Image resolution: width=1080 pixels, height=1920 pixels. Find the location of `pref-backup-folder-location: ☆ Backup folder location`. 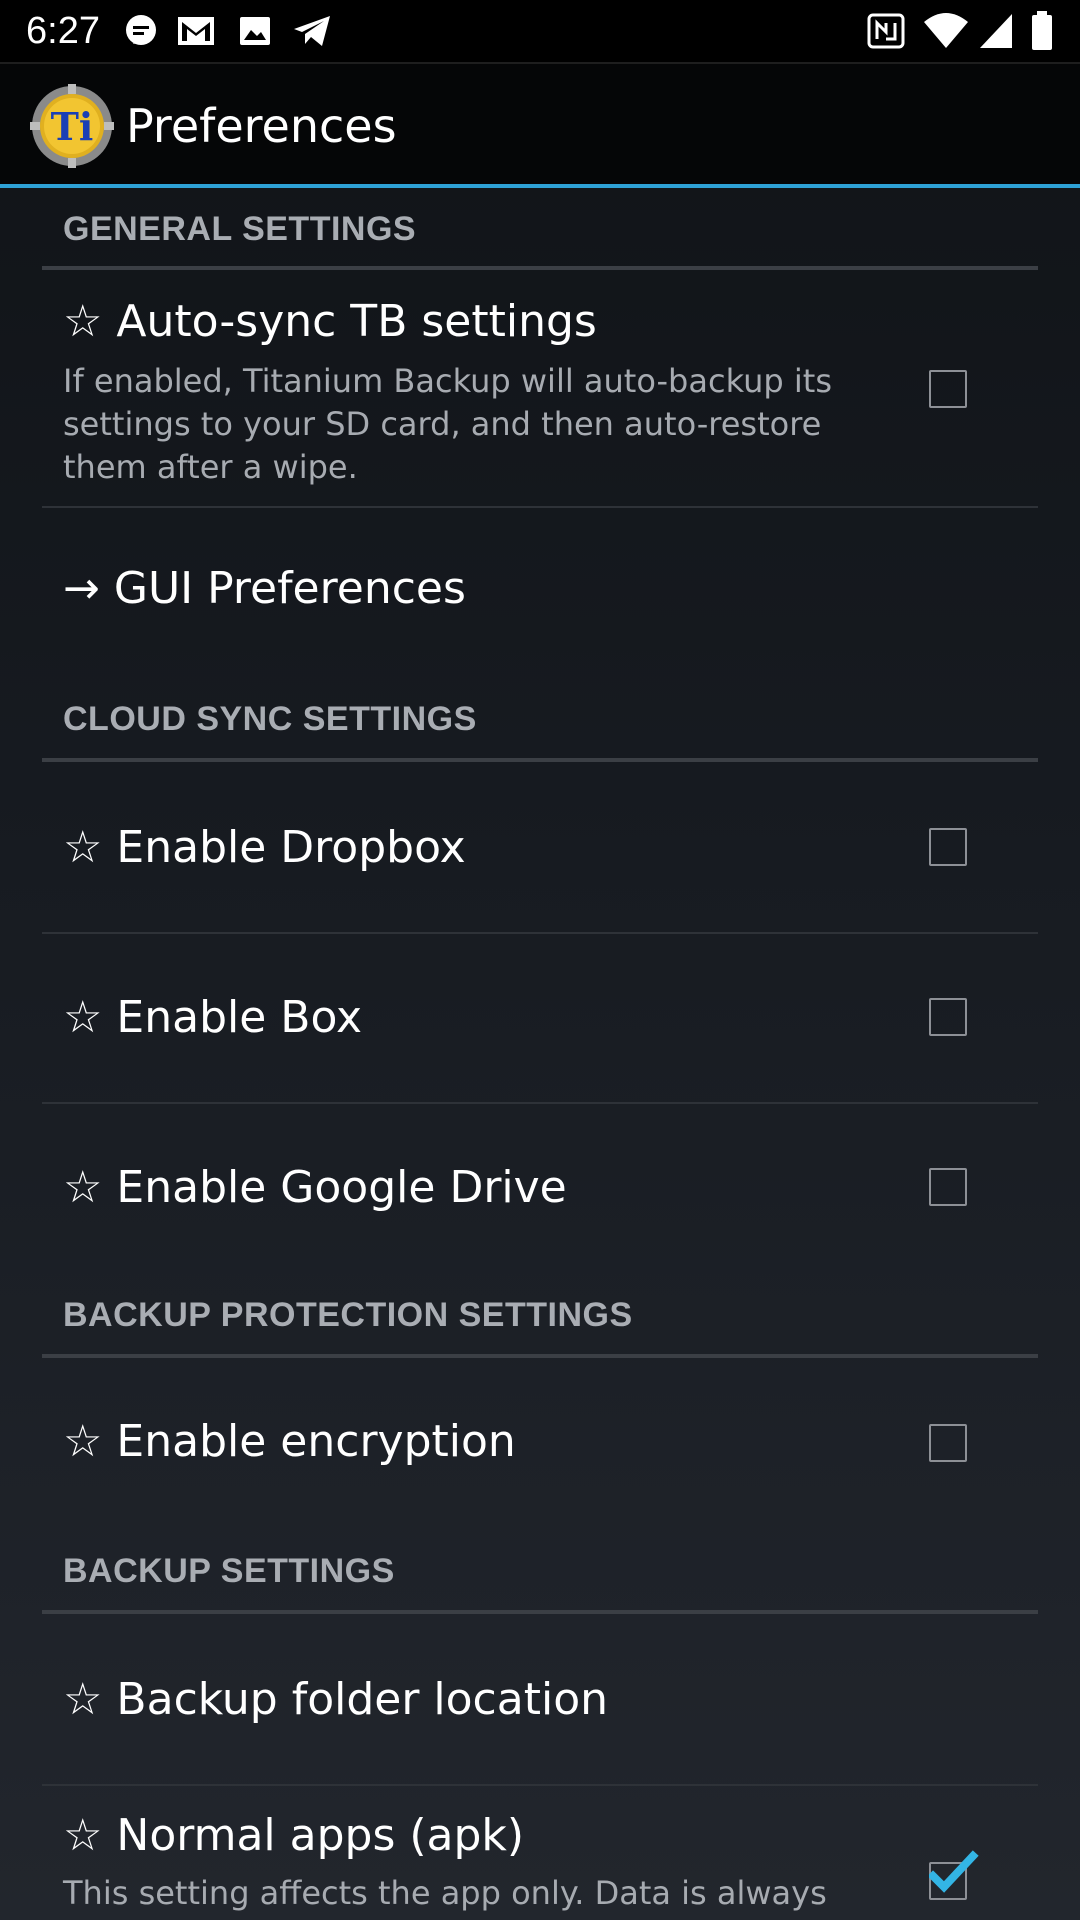

pref-backup-folder-location: ☆ Backup folder location is located at coordinates (540, 1699).